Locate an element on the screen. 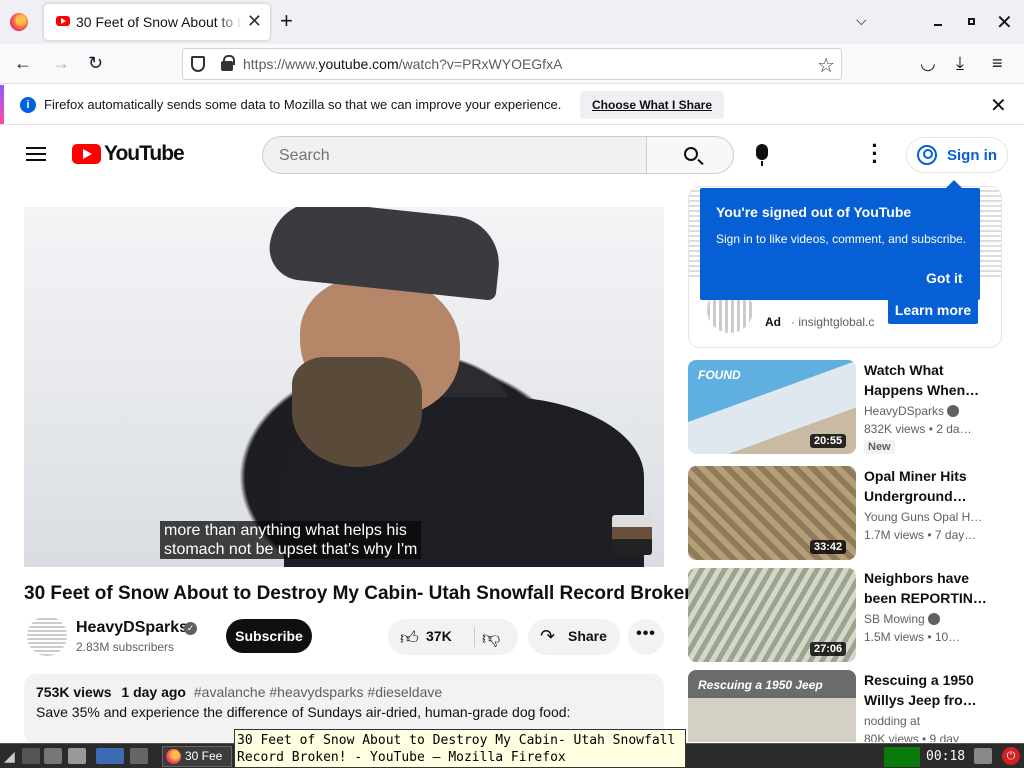 The height and width of the screenshot is (768, 1024). search-icon is located at coordinates (691, 154).